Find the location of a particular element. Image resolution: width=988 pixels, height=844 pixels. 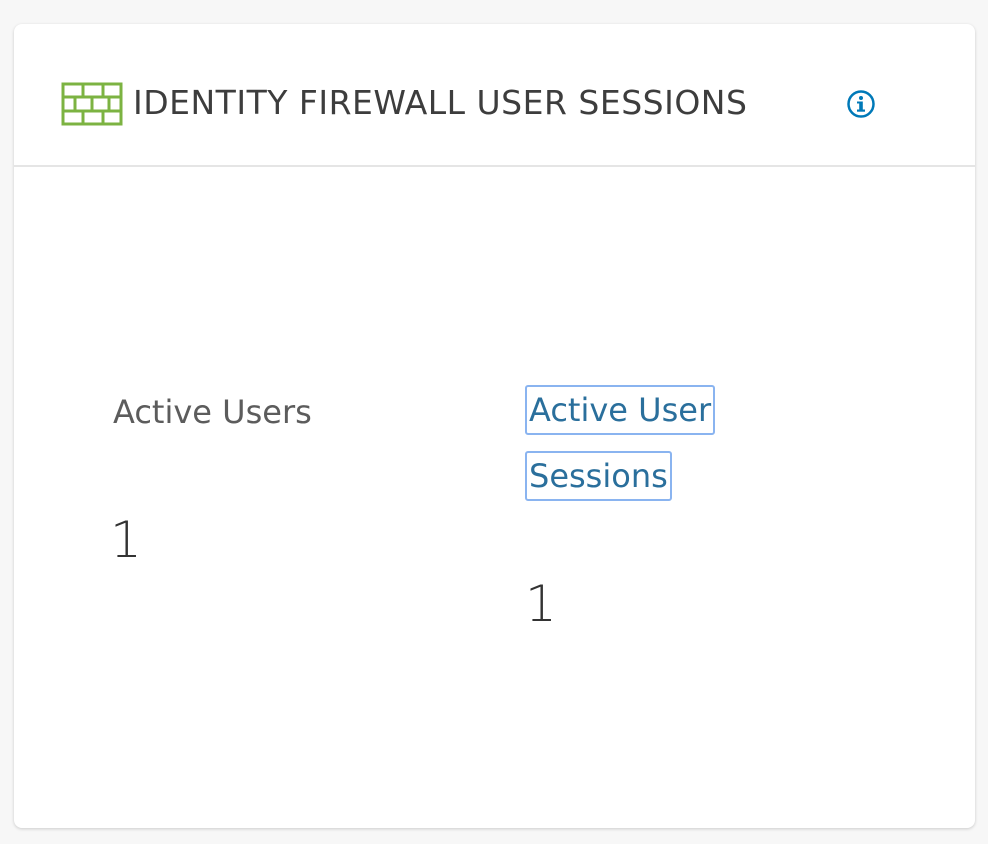

active-user-sessions-link-line1: Active User is located at coordinates (620, 410).